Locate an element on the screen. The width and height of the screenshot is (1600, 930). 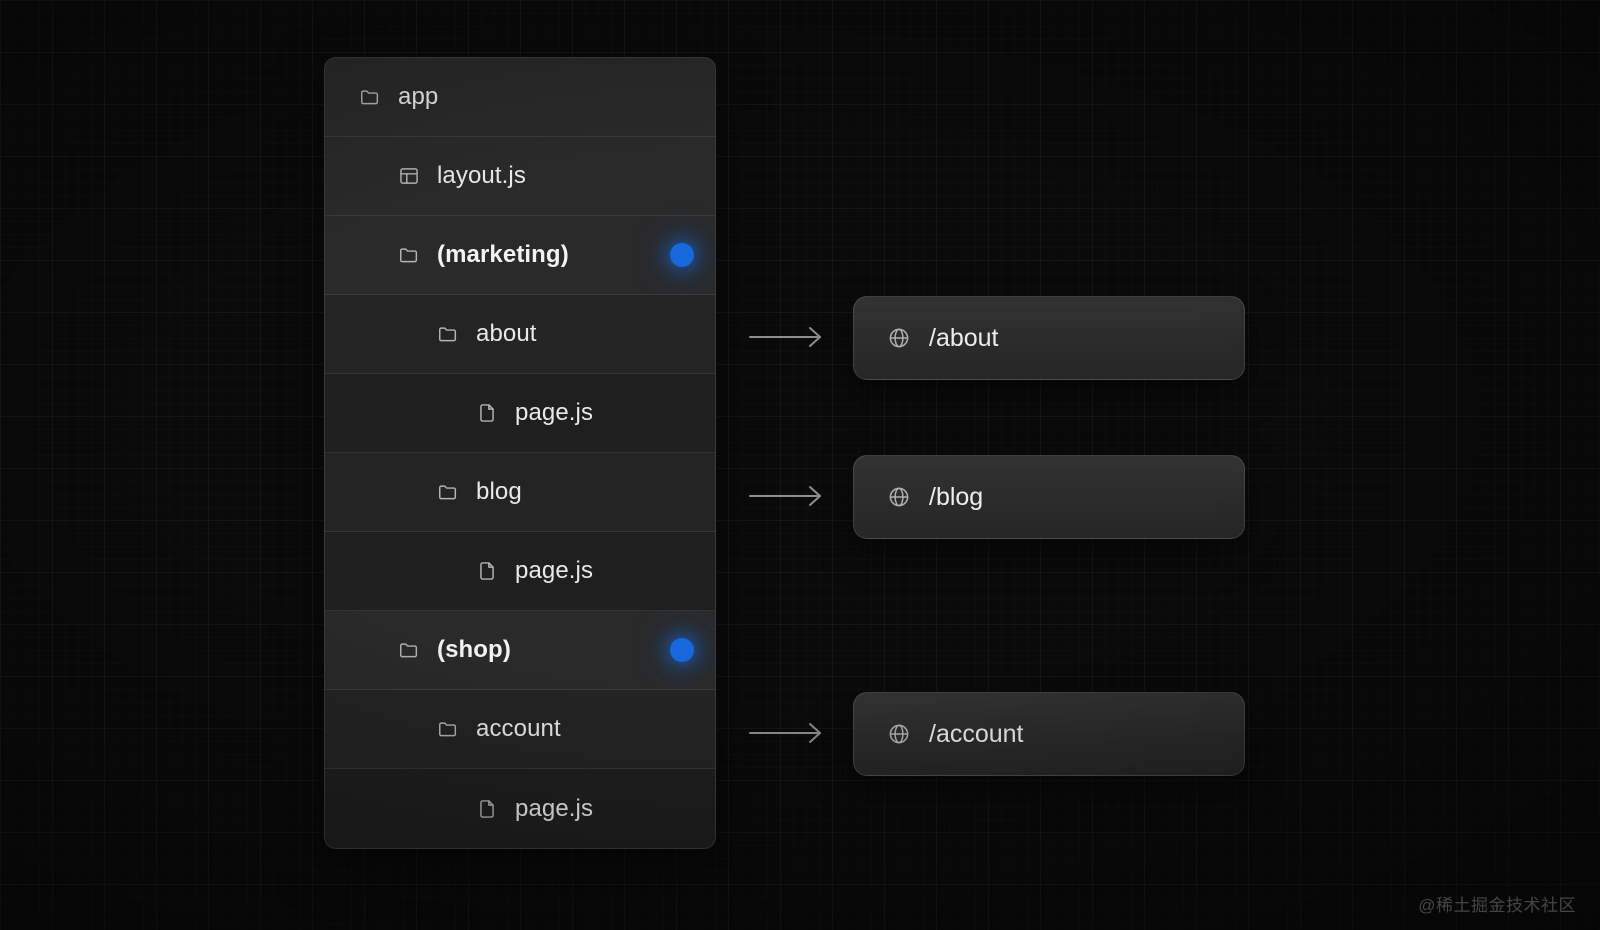
tree-row-layout-js: layout.js is located at coordinates (520, 176).